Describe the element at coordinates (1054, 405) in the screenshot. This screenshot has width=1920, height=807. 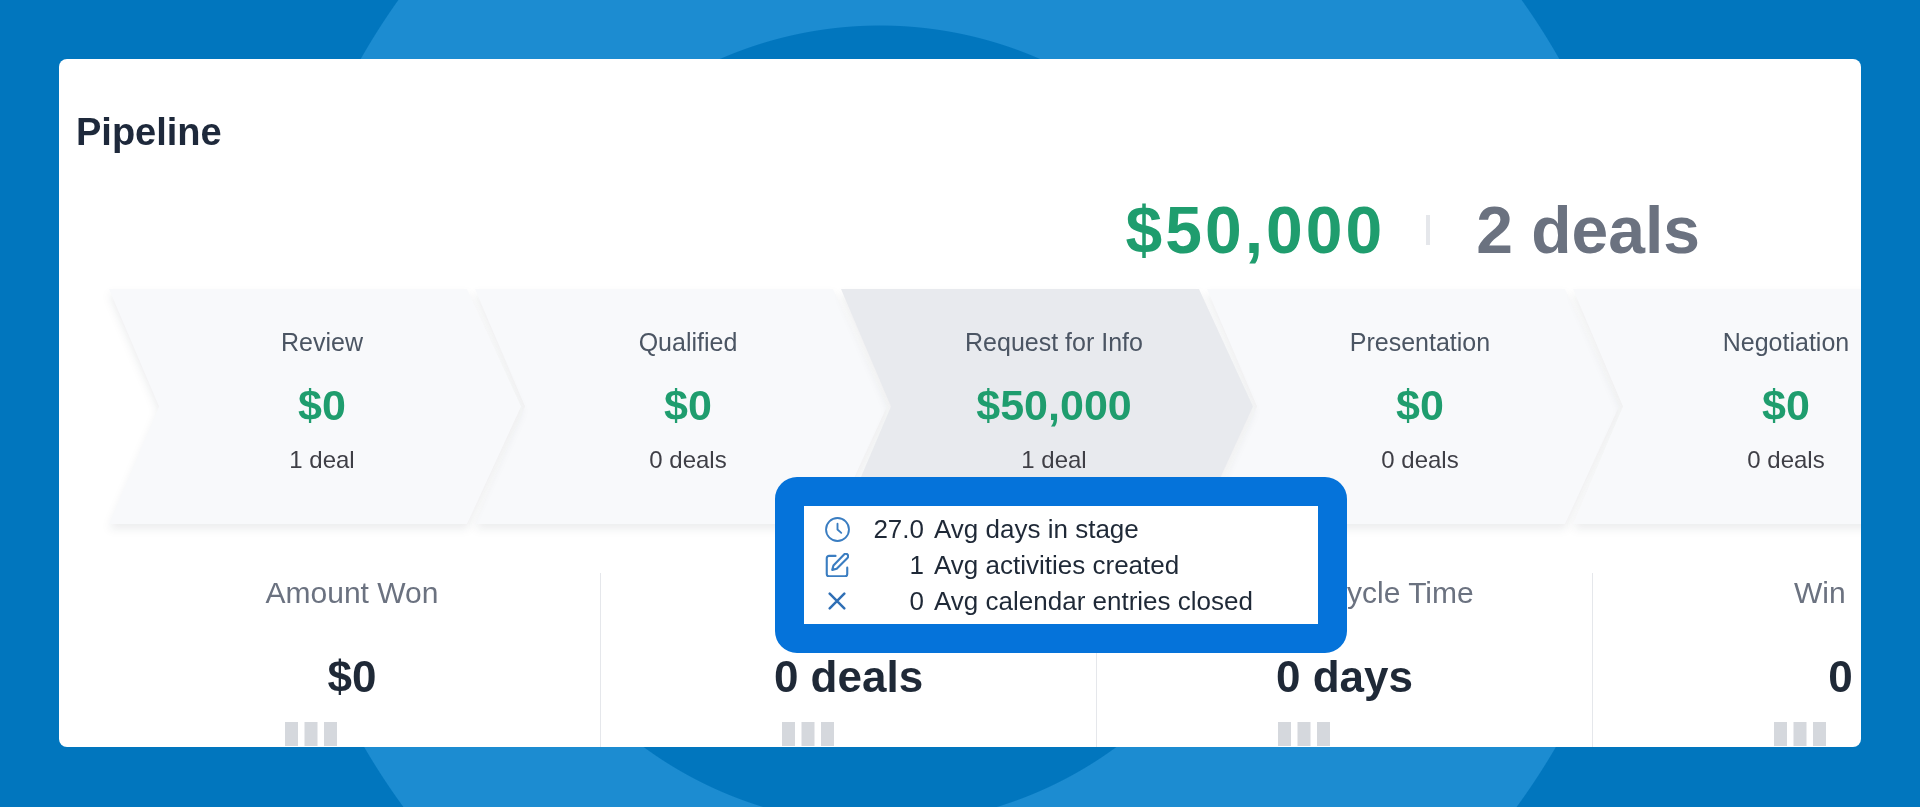
I see `stage-amount: $50,000` at that location.